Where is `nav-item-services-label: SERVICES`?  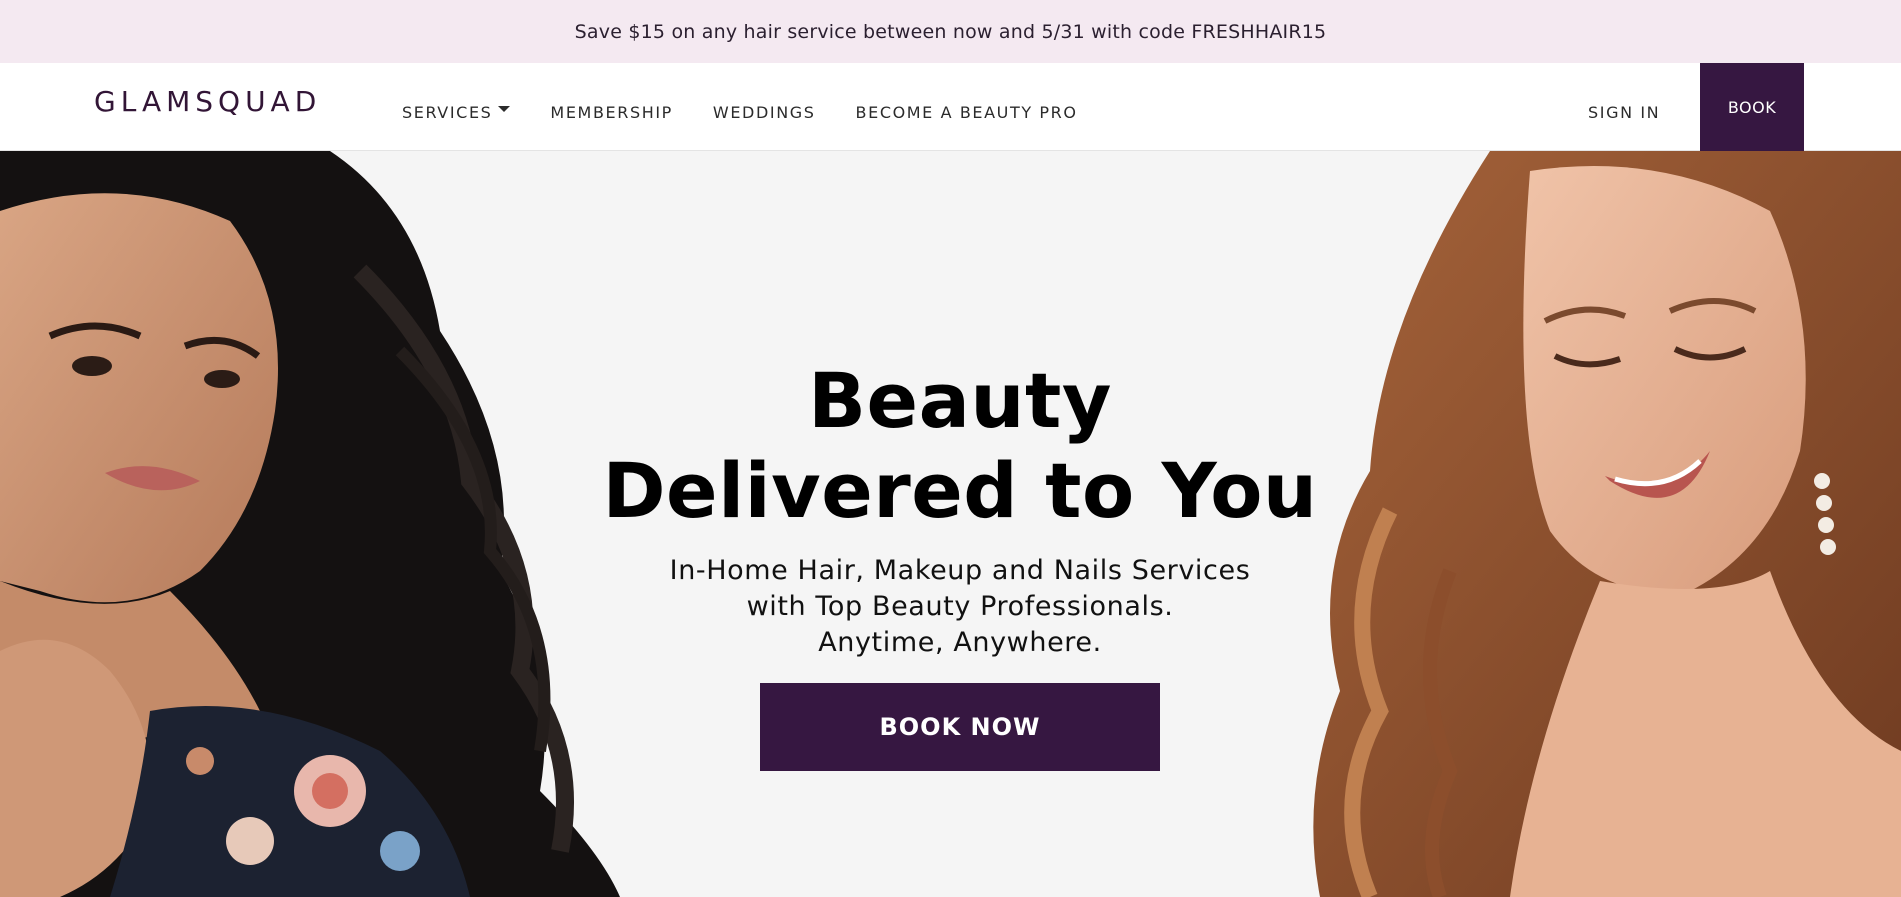 nav-item-services-label: SERVICES is located at coordinates (447, 112).